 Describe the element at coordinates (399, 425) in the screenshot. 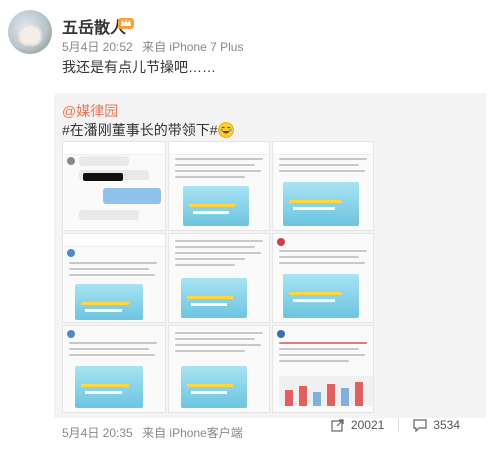

I see `divider` at that location.